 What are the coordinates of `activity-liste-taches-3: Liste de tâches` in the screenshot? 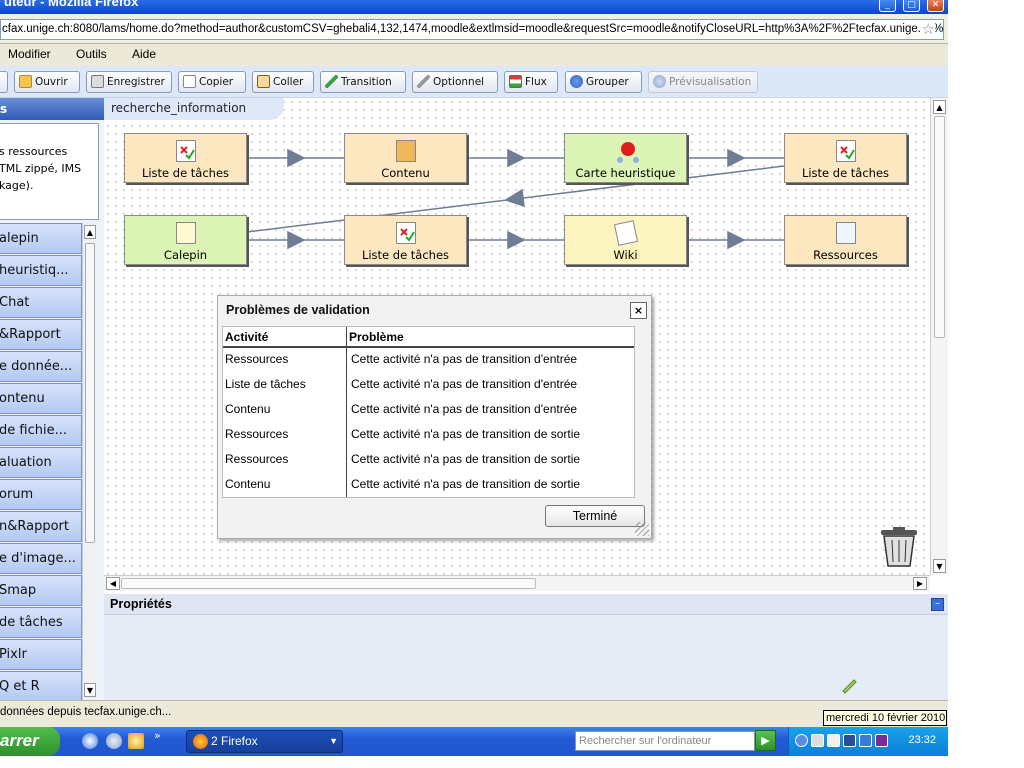 It's located at (405, 240).